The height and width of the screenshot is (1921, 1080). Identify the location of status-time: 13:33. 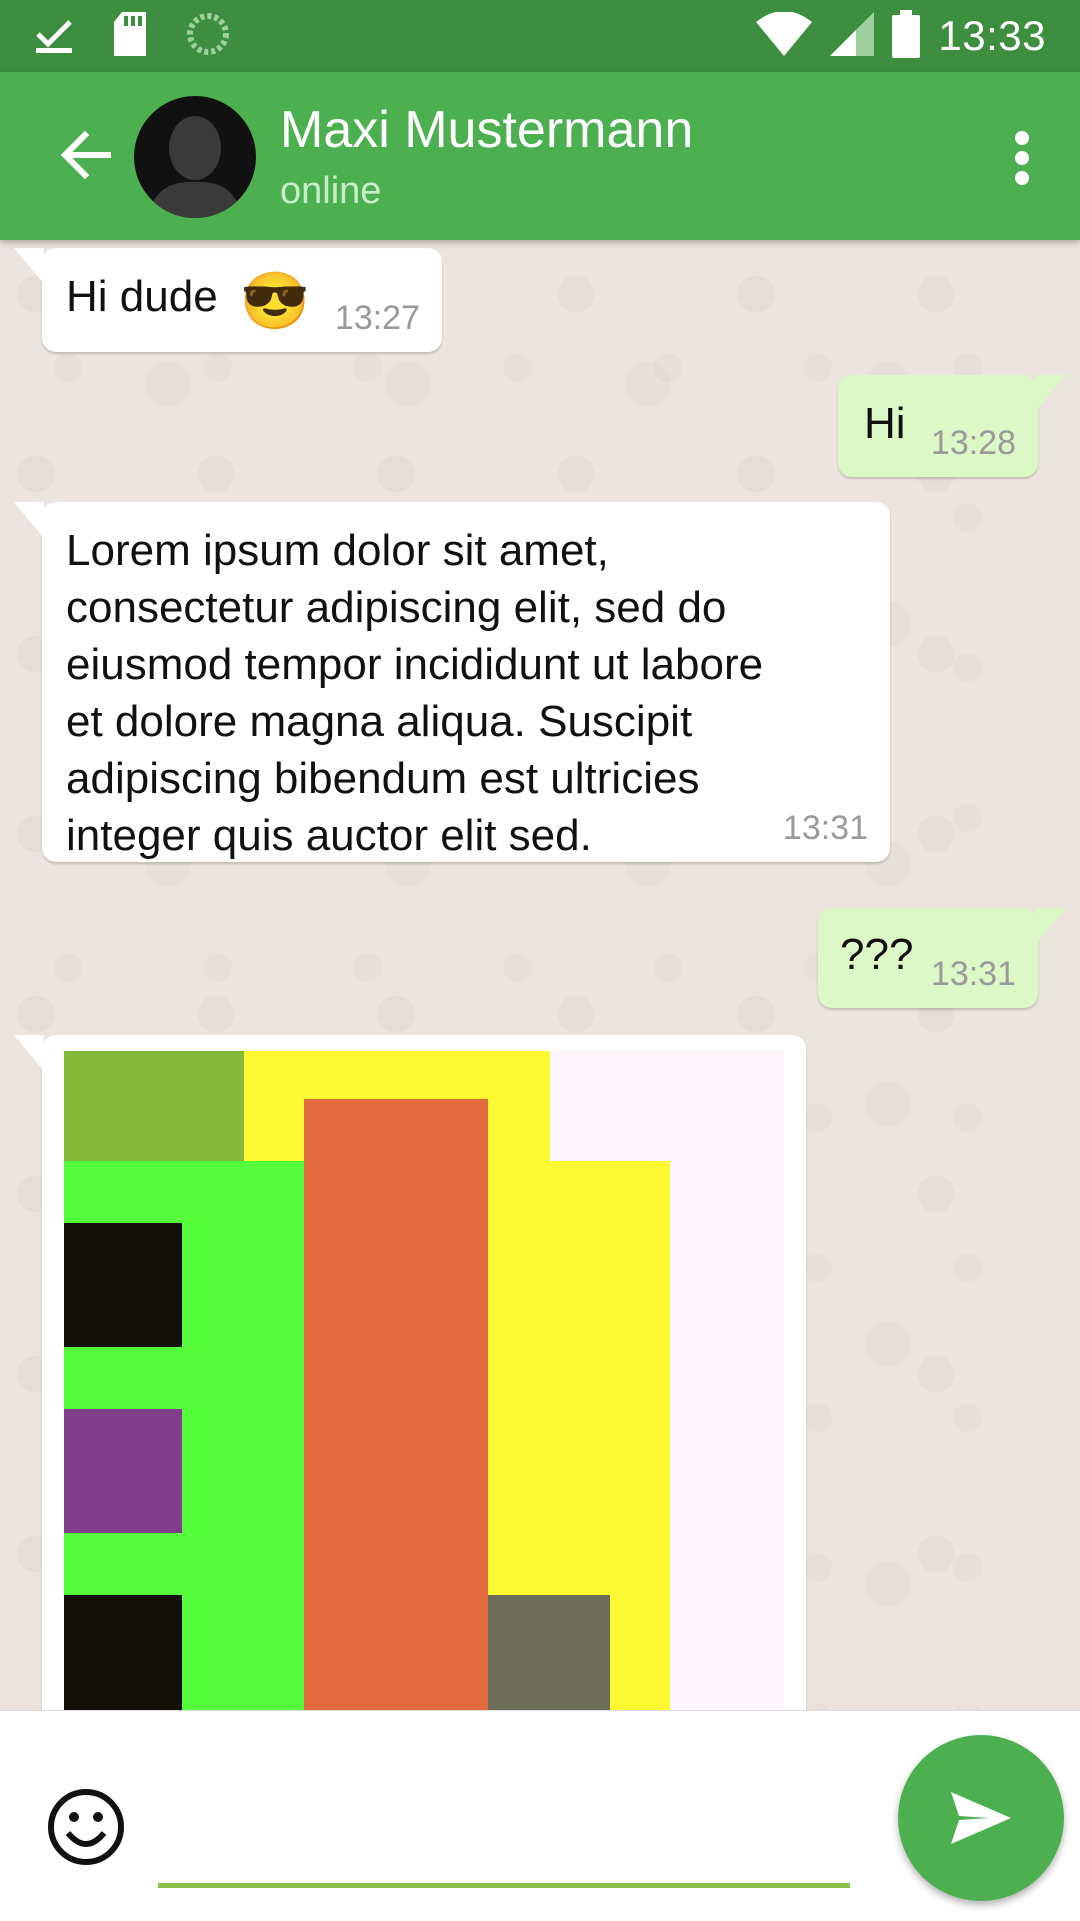
(992, 35).